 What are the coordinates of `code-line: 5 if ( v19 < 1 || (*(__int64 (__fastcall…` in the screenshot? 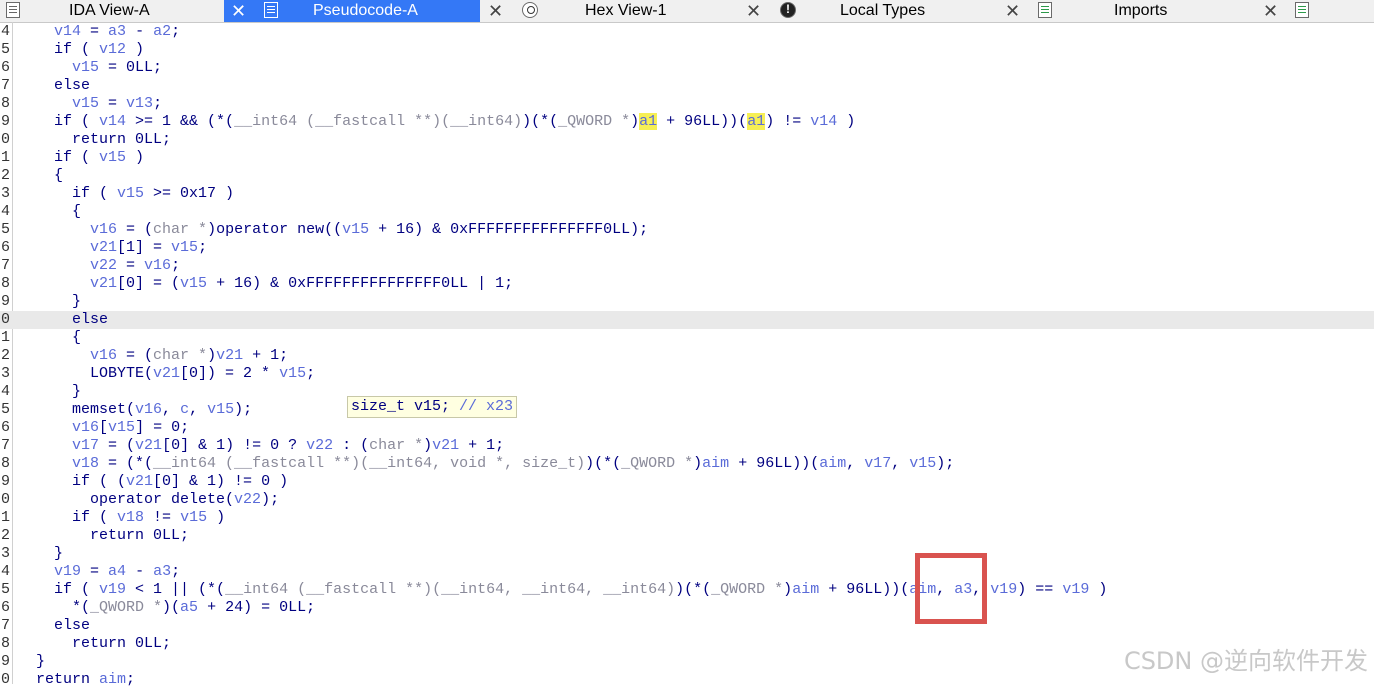 It's located at (687, 590).